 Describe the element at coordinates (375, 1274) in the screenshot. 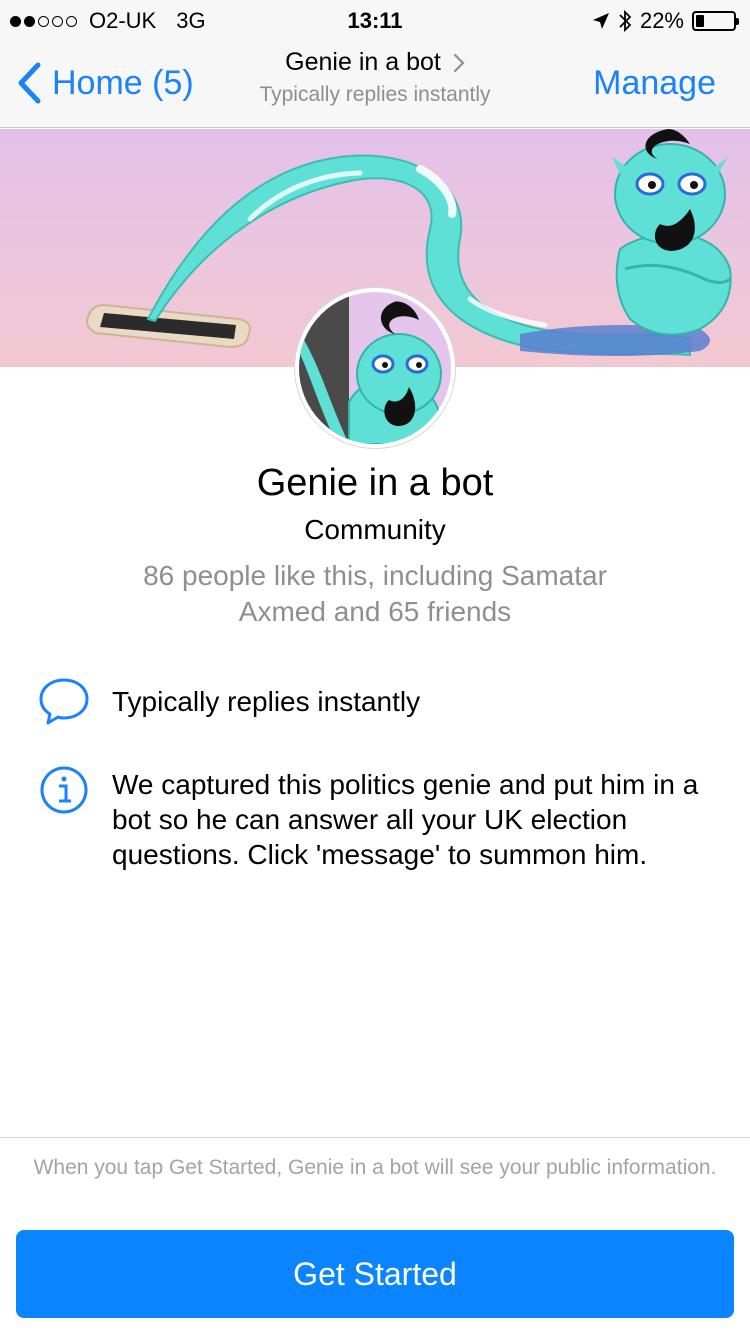

I see `get-started-button: Get Started` at that location.